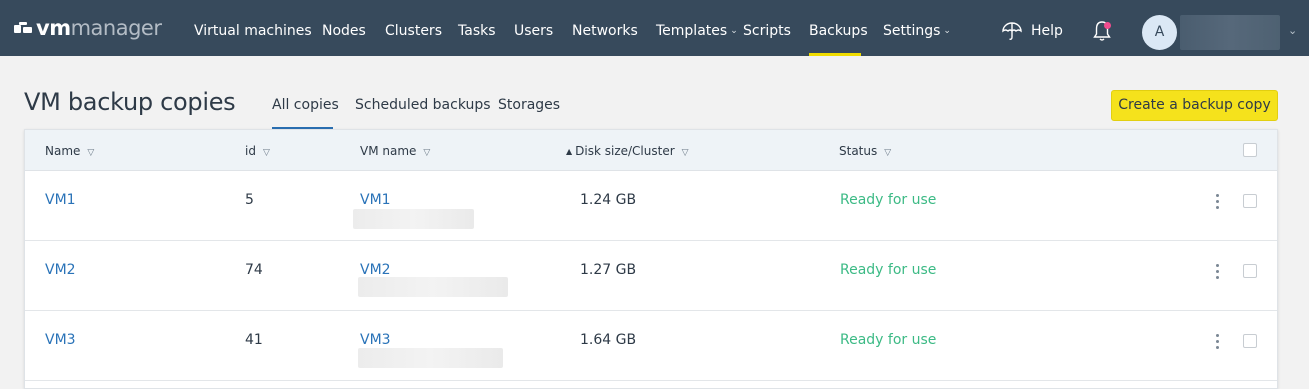 The width and height of the screenshot is (1309, 389). Describe the element at coordinates (529, 113) in the screenshot. I see `tab-storages: Storages` at that location.